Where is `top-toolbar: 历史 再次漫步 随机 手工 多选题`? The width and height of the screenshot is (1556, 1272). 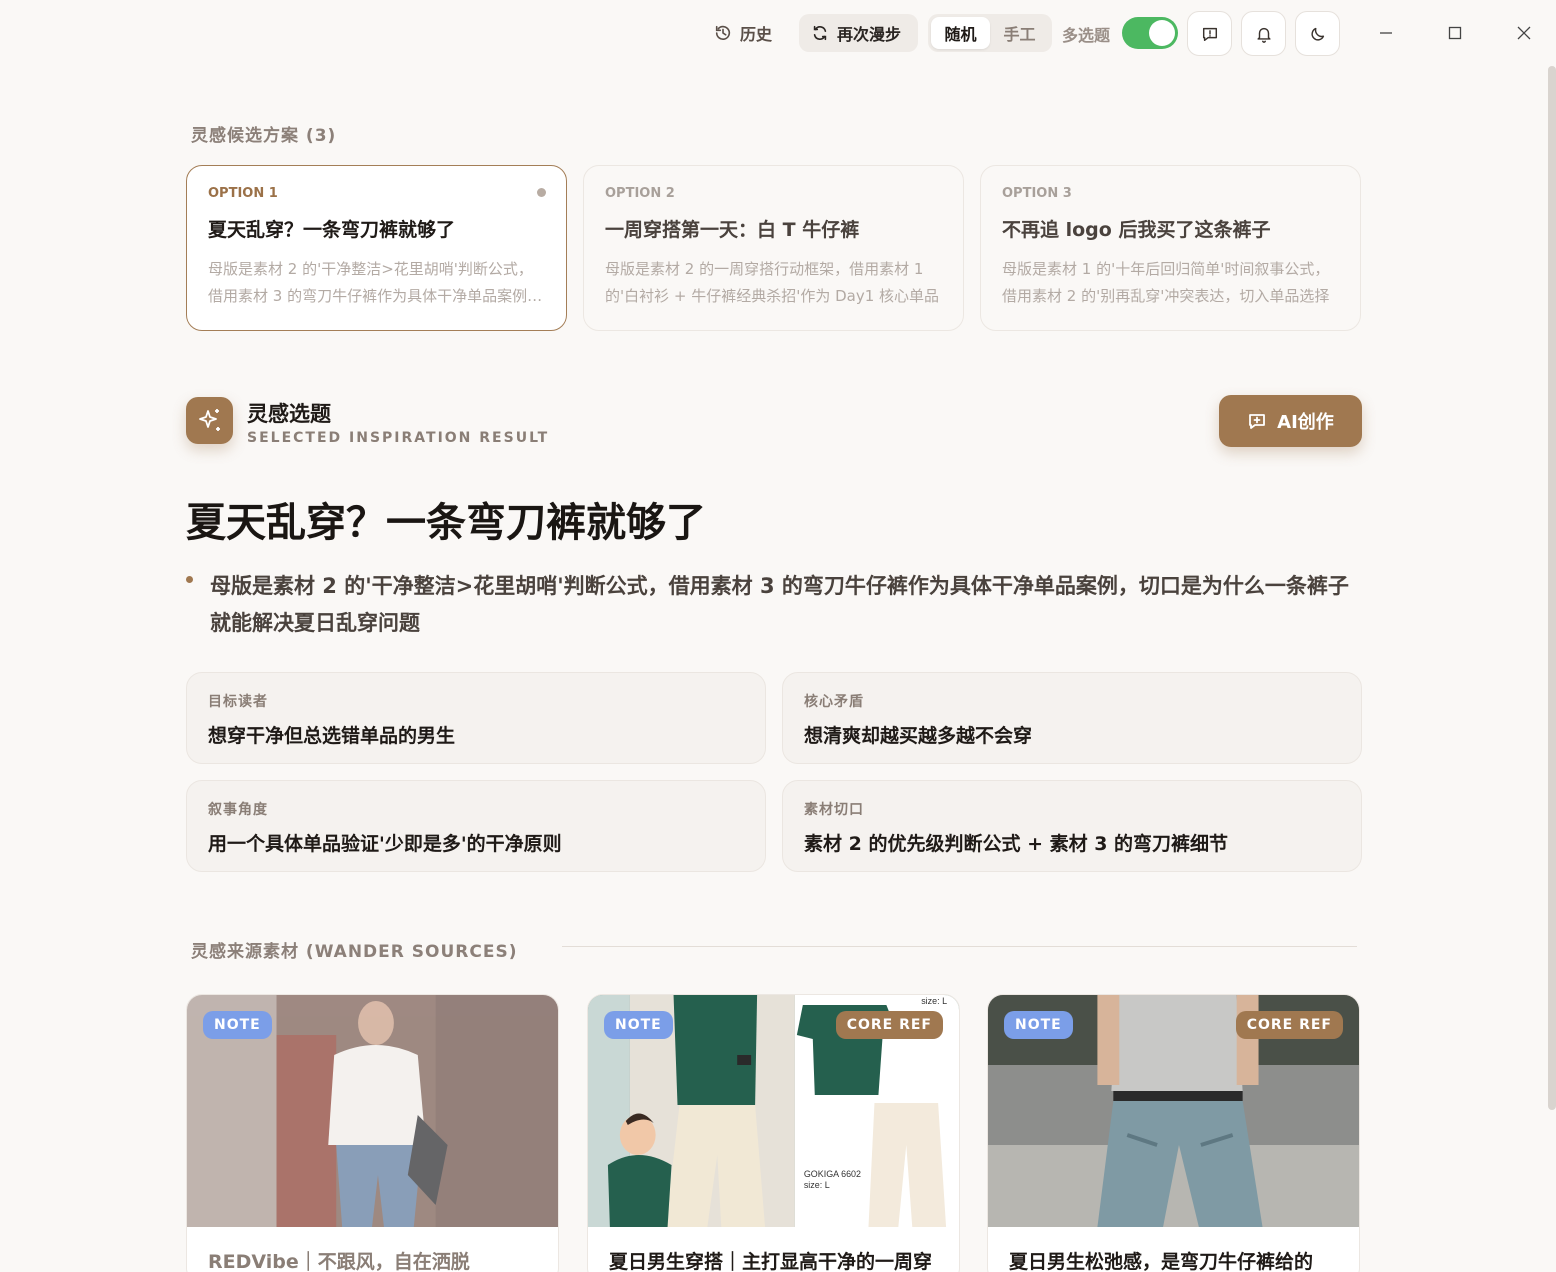
top-toolbar: 历史 再次漫步 随机 手工 多选题 is located at coordinates (778, 33).